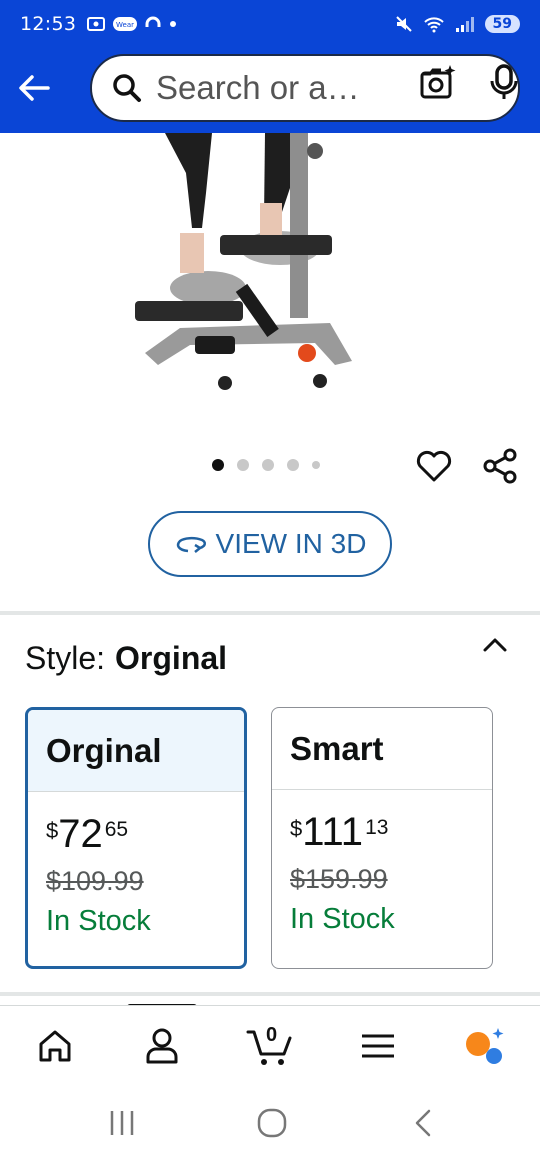  I want to click on chevron-left-icon, so click(423, 1123).